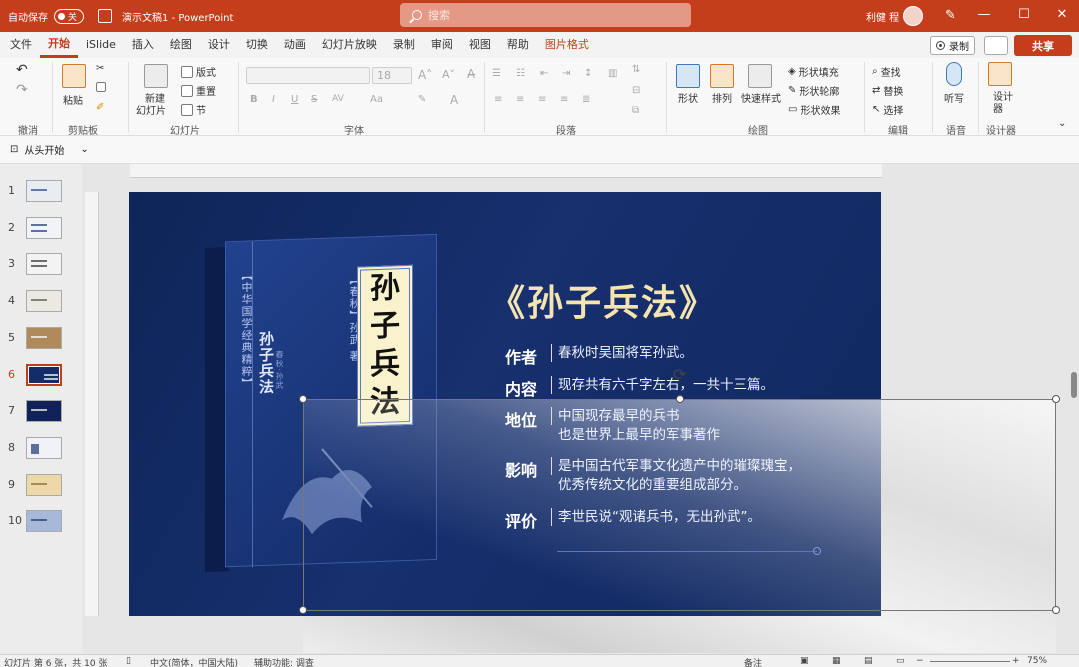 The height and width of the screenshot is (667, 1079). I want to click on designer-button, so click(1000, 74).